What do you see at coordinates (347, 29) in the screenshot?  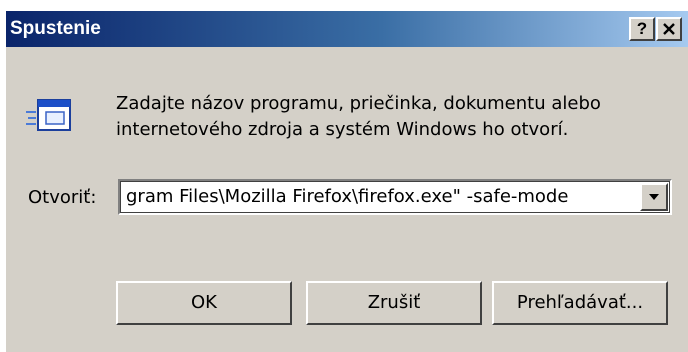 I see `title-bar: Spustenie ?` at bounding box center [347, 29].